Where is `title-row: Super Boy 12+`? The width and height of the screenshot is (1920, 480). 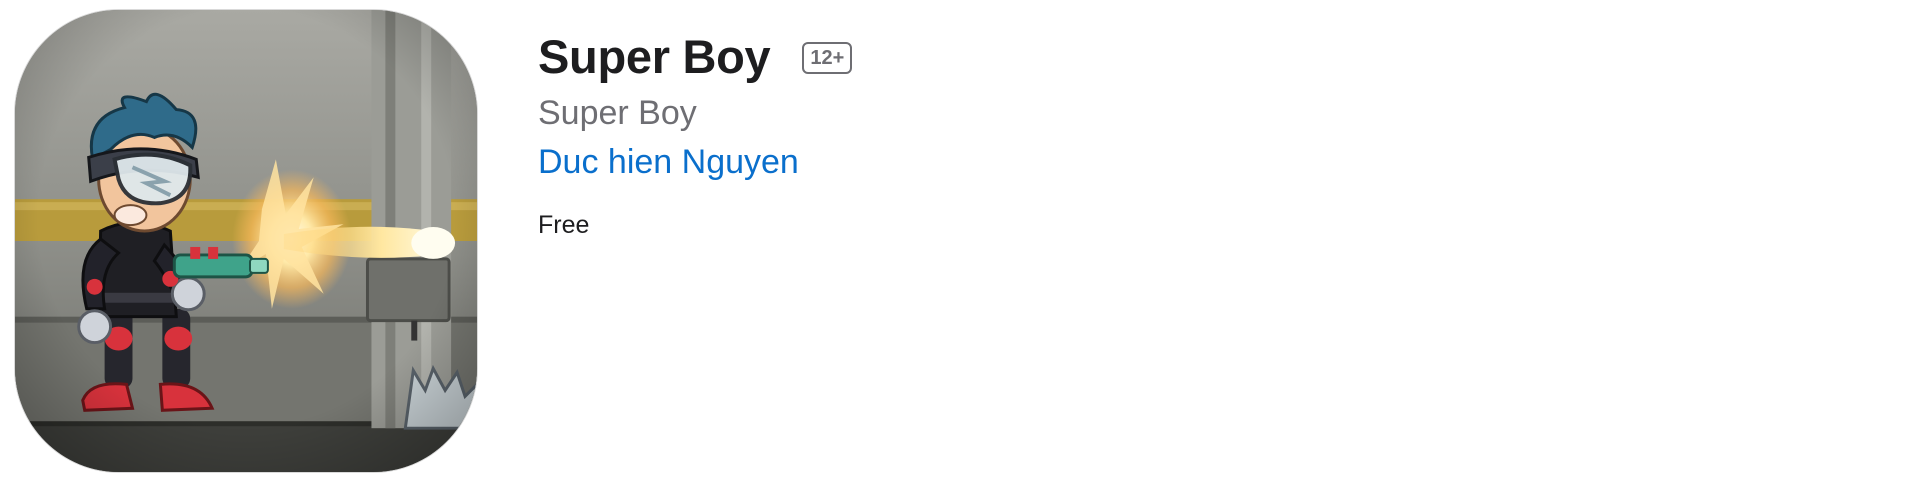 title-row: Super Boy 12+ is located at coordinates (695, 57).